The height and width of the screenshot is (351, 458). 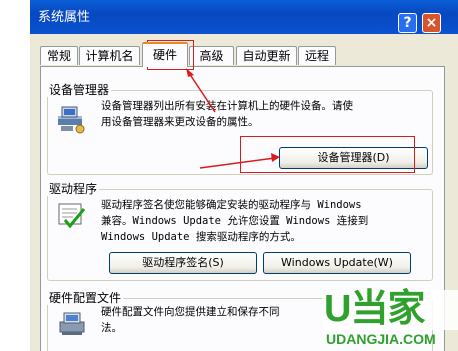 What do you see at coordinates (237, 163) in the screenshot?
I see `arrow-to-device-manager-button` at bounding box center [237, 163].